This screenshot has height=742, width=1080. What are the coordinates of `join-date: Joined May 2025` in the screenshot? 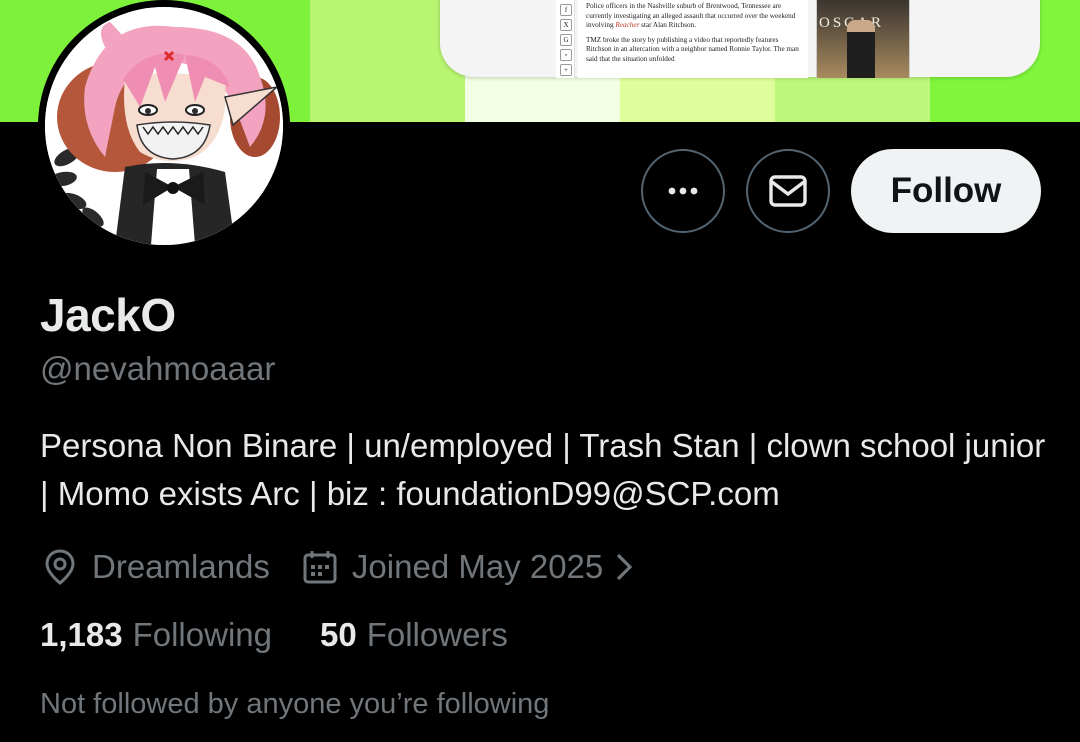 It's located at (473, 567).